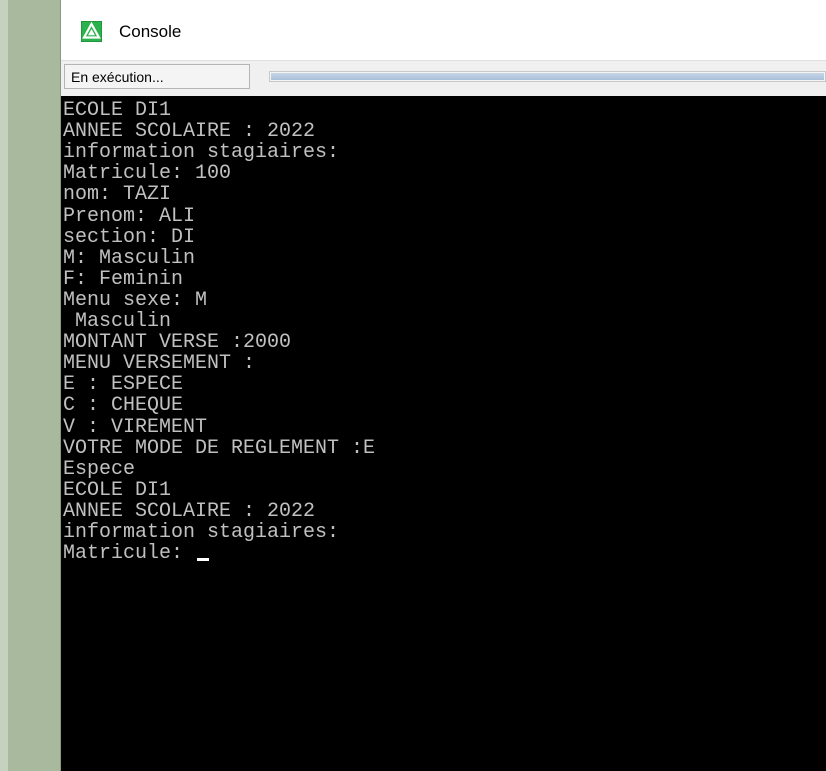  What do you see at coordinates (91, 31) in the screenshot?
I see `recycle-triangle-icon` at bounding box center [91, 31].